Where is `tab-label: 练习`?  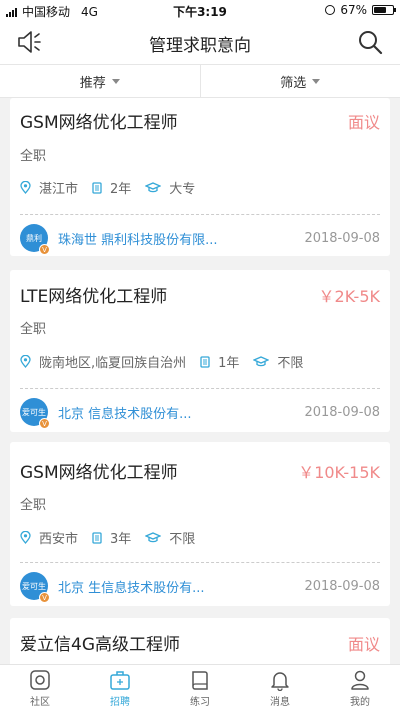
tab-label: 练习 is located at coordinates (200, 702).